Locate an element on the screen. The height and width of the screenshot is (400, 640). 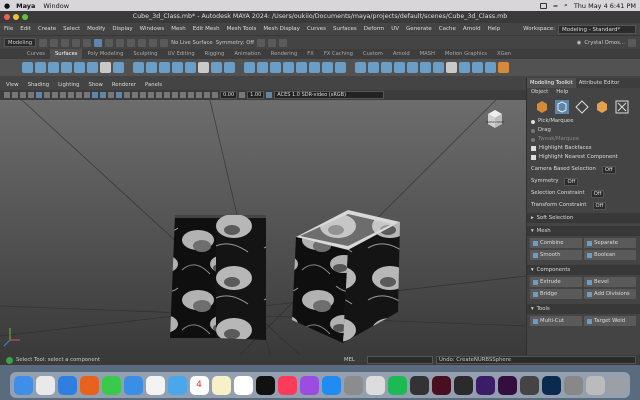
shelf-tab-arnold: Arnold is located at coordinates (401, 54).